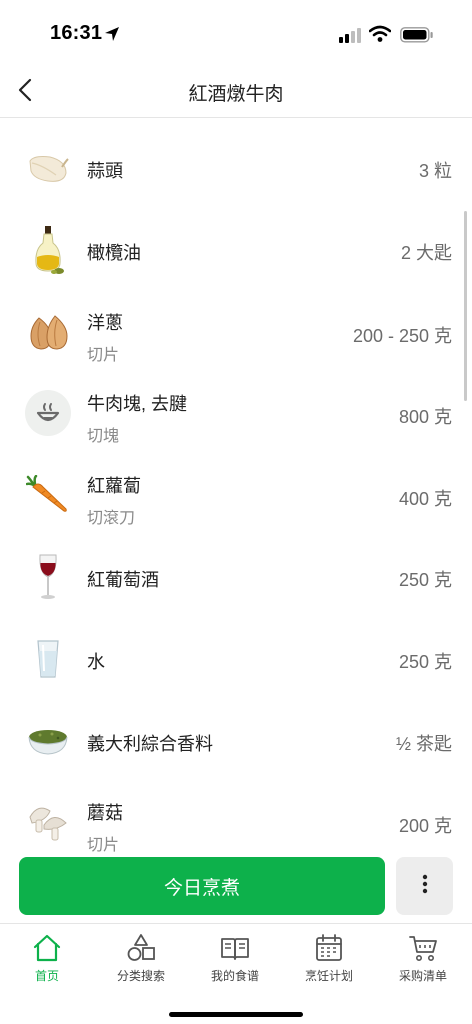 Image resolution: width=472 pixels, height=1024 pixels. I want to click on ingredient-row: 水 250 克, so click(236, 659).